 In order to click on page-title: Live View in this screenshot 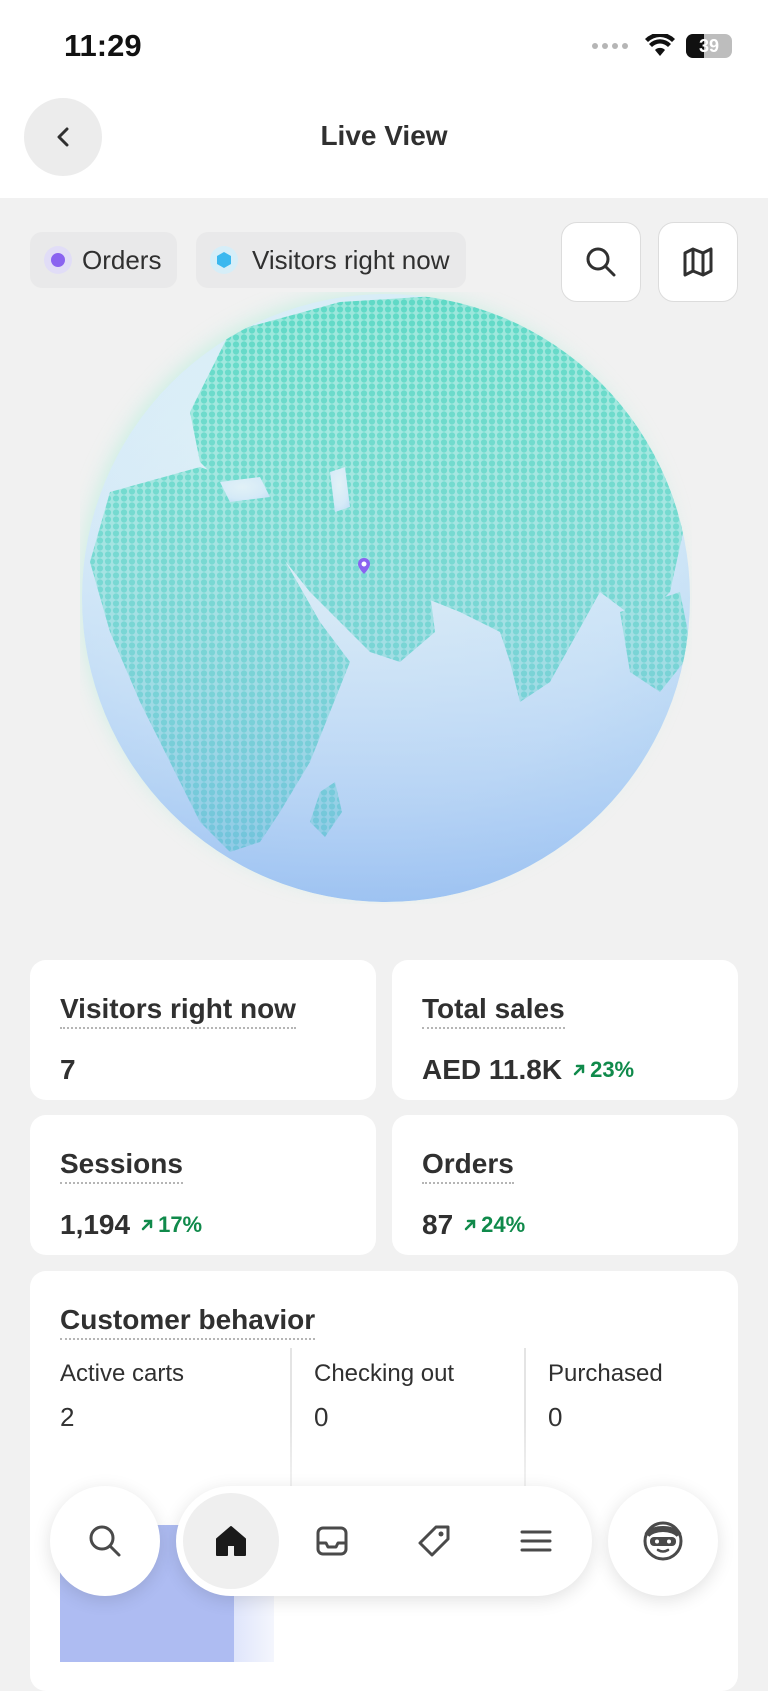, I will do `click(384, 135)`.